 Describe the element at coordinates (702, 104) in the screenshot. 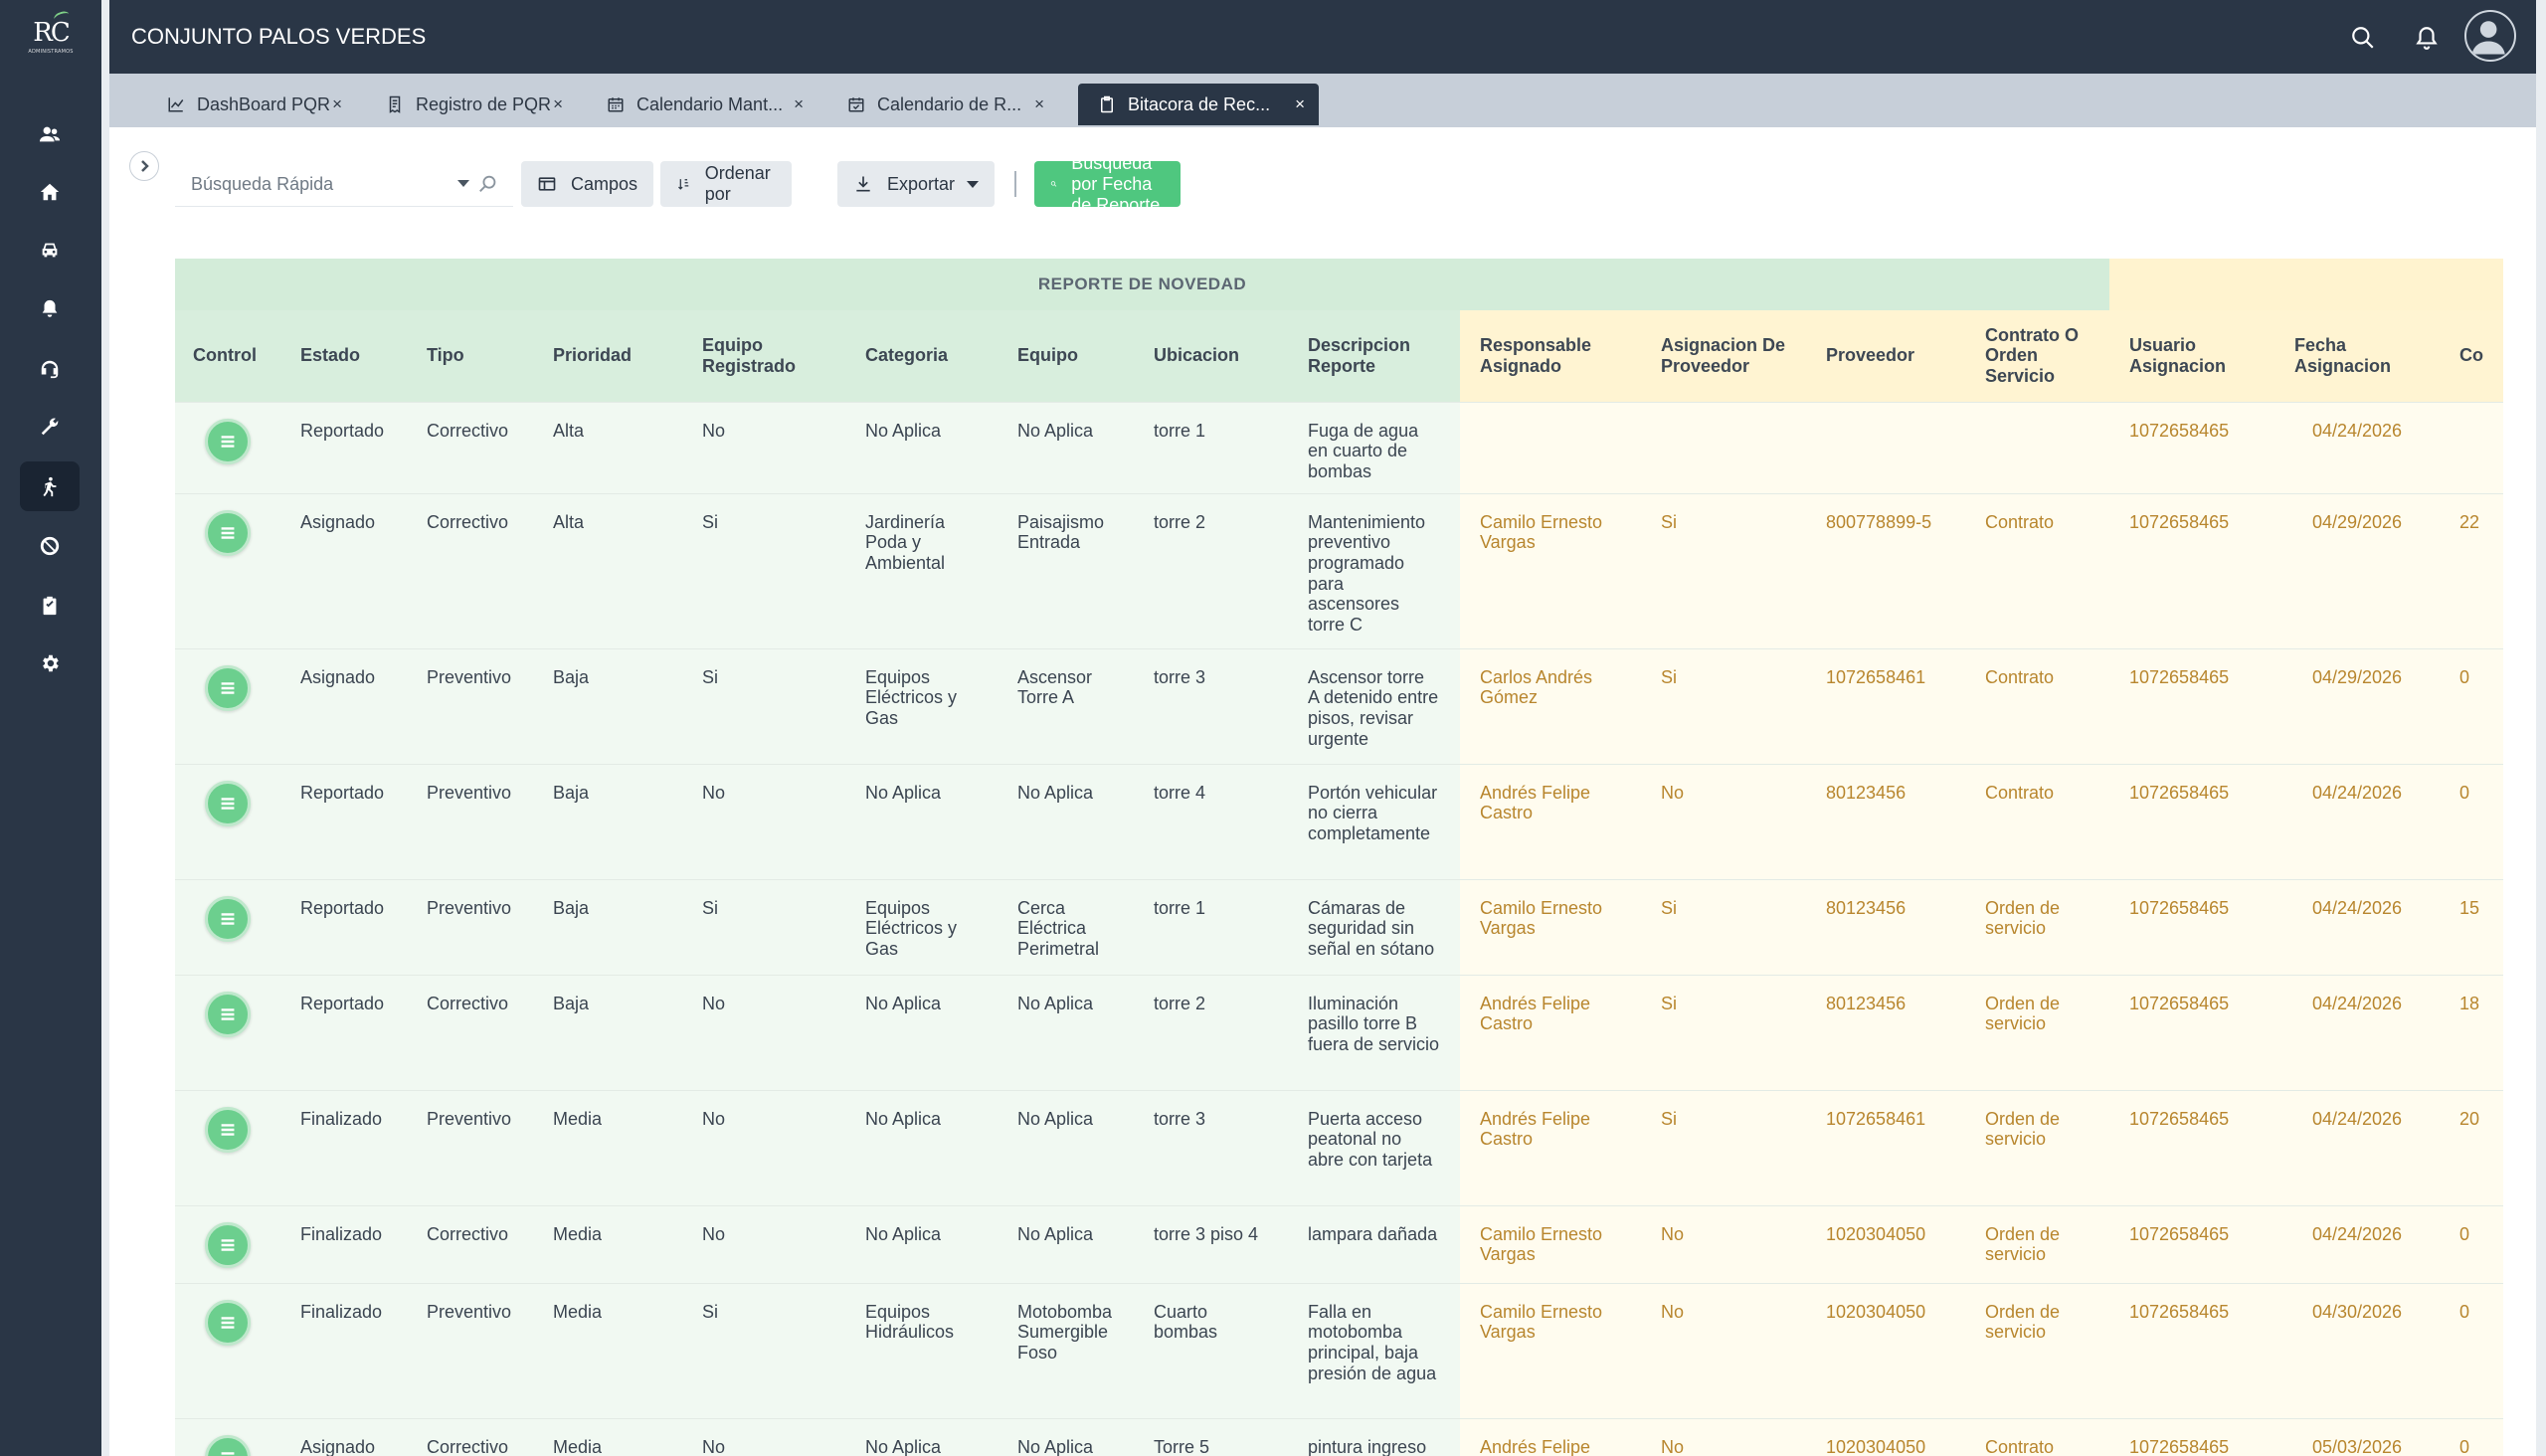

I see `tab-calendario-mantenimiento: Calendario Mant... ×` at that location.